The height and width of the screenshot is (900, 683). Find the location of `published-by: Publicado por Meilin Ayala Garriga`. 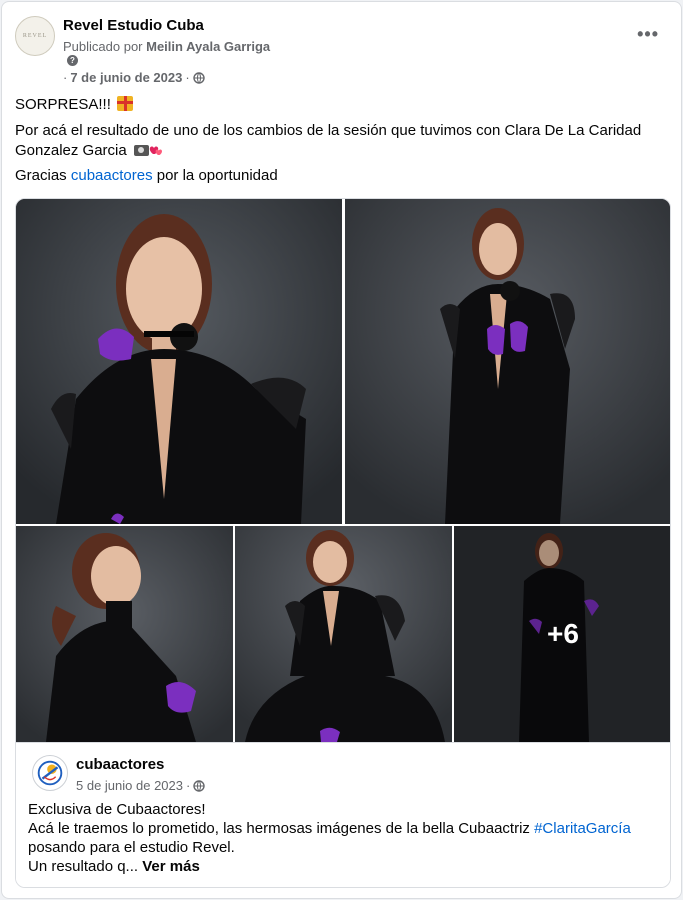

published-by: Publicado por Meilin Ayala Garriga is located at coordinates (166, 46).